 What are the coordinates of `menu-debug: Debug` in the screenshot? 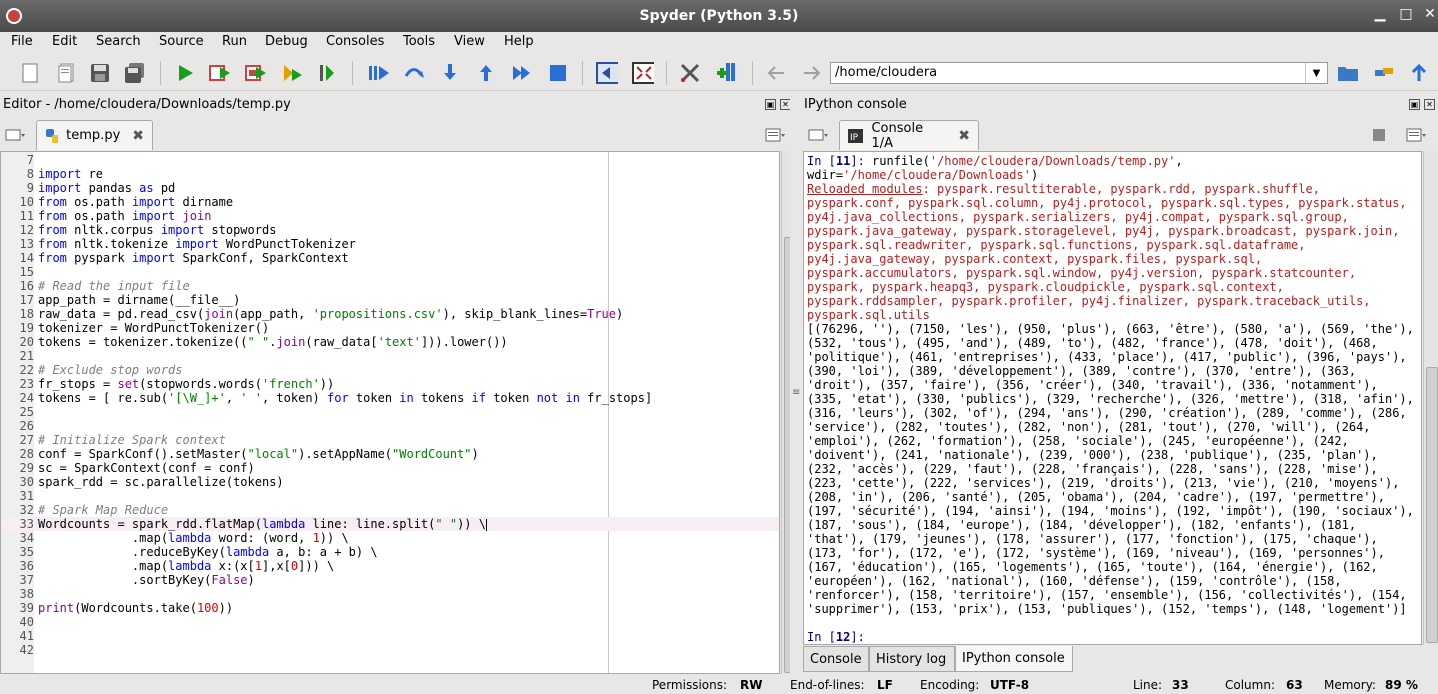 It's located at (286, 41).